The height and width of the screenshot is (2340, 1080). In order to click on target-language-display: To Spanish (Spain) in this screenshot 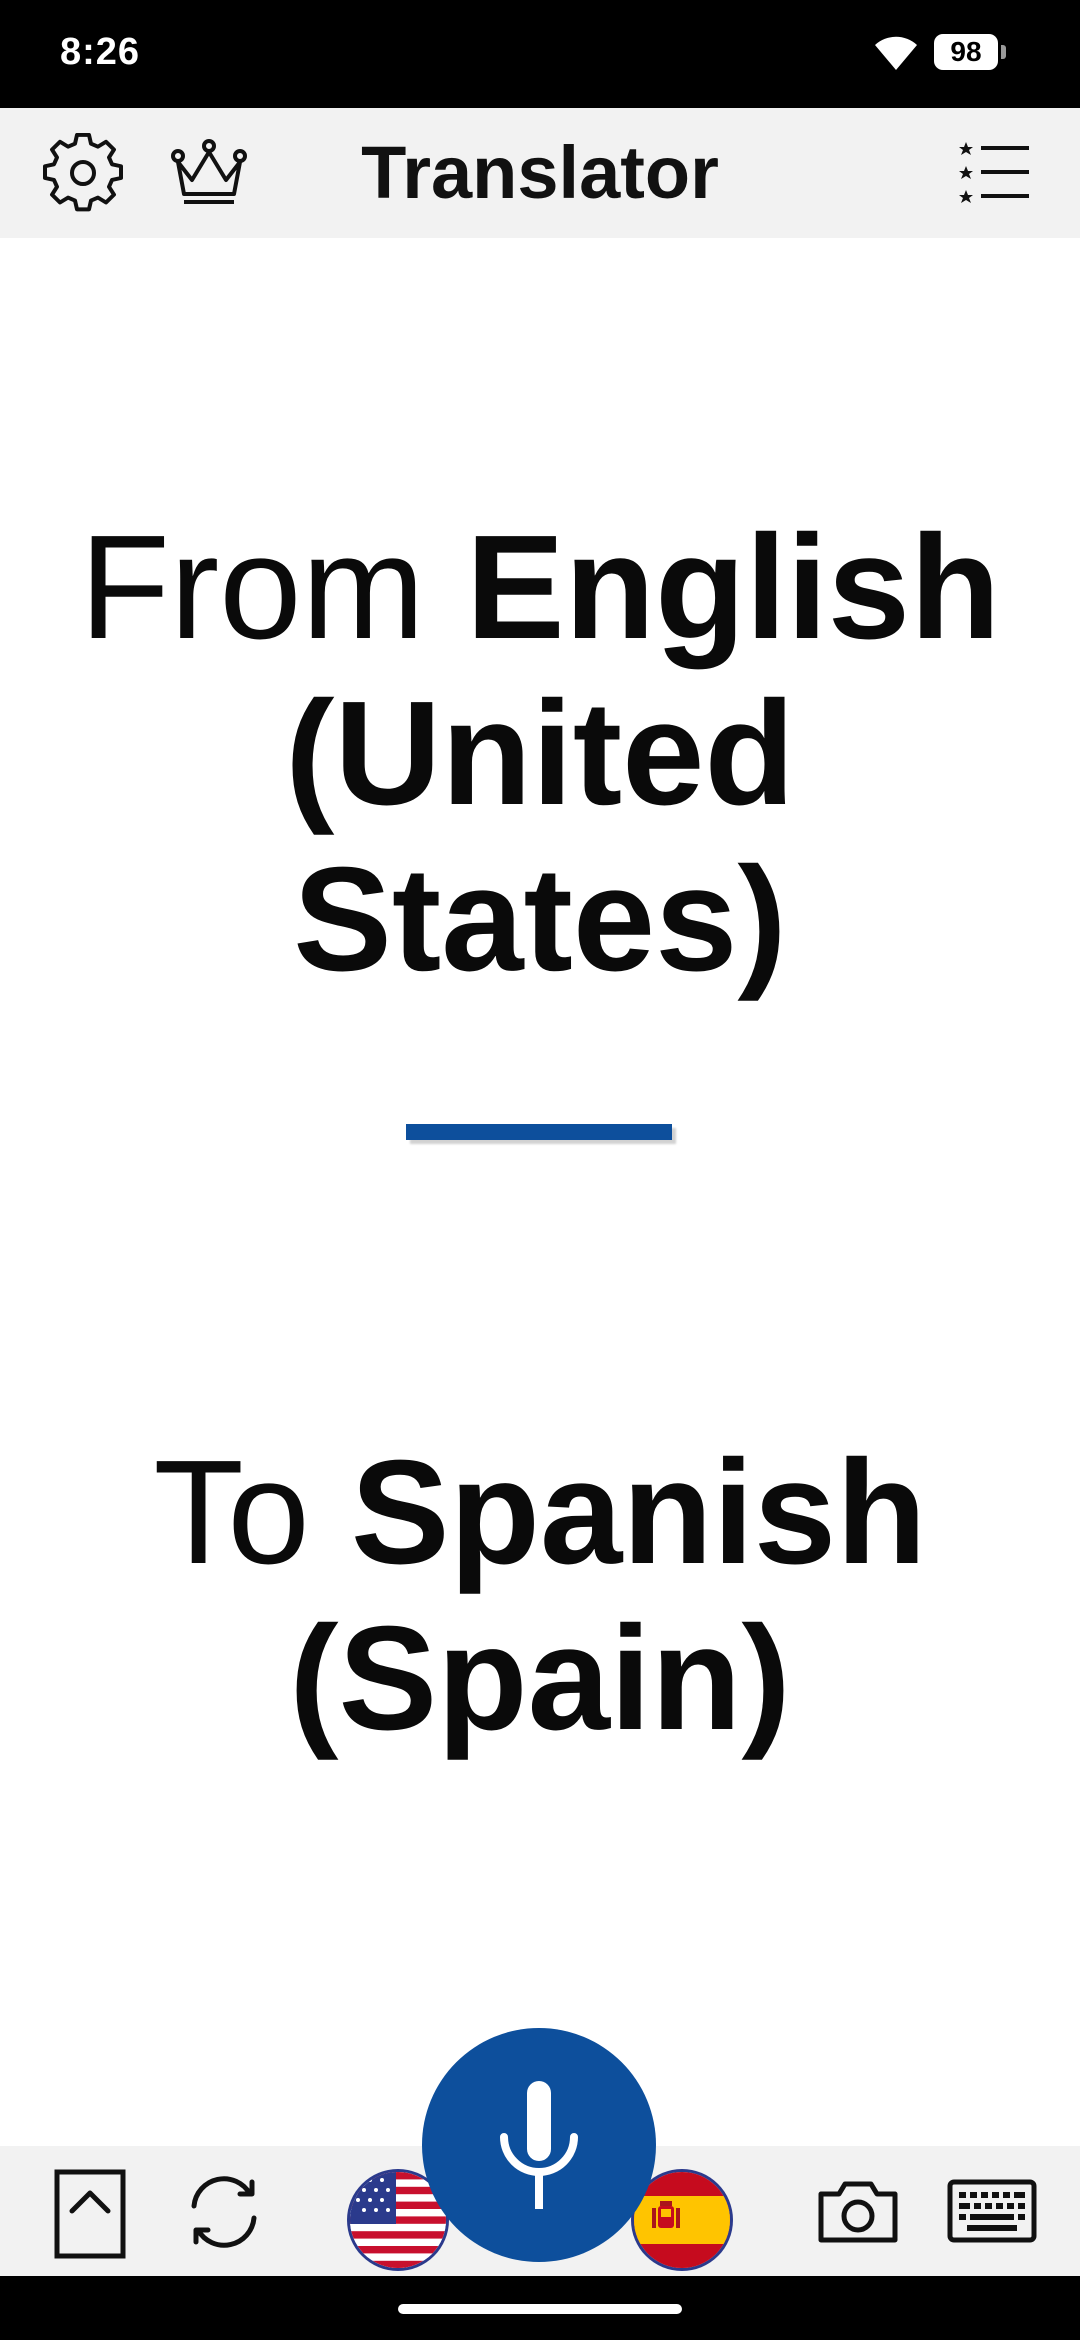, I will do `click(540, 1596)`.